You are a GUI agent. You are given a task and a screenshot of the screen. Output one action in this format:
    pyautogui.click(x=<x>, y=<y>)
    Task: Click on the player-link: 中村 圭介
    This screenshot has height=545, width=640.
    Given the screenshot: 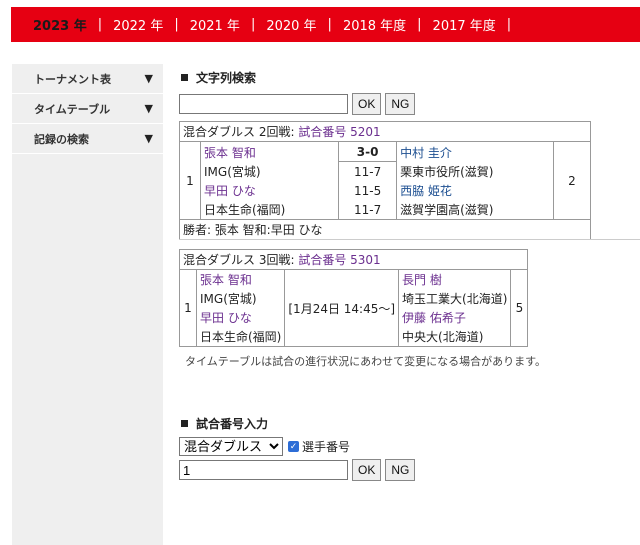 What is the action you would take?
    pyautogui.click(x=446, y=152)
    